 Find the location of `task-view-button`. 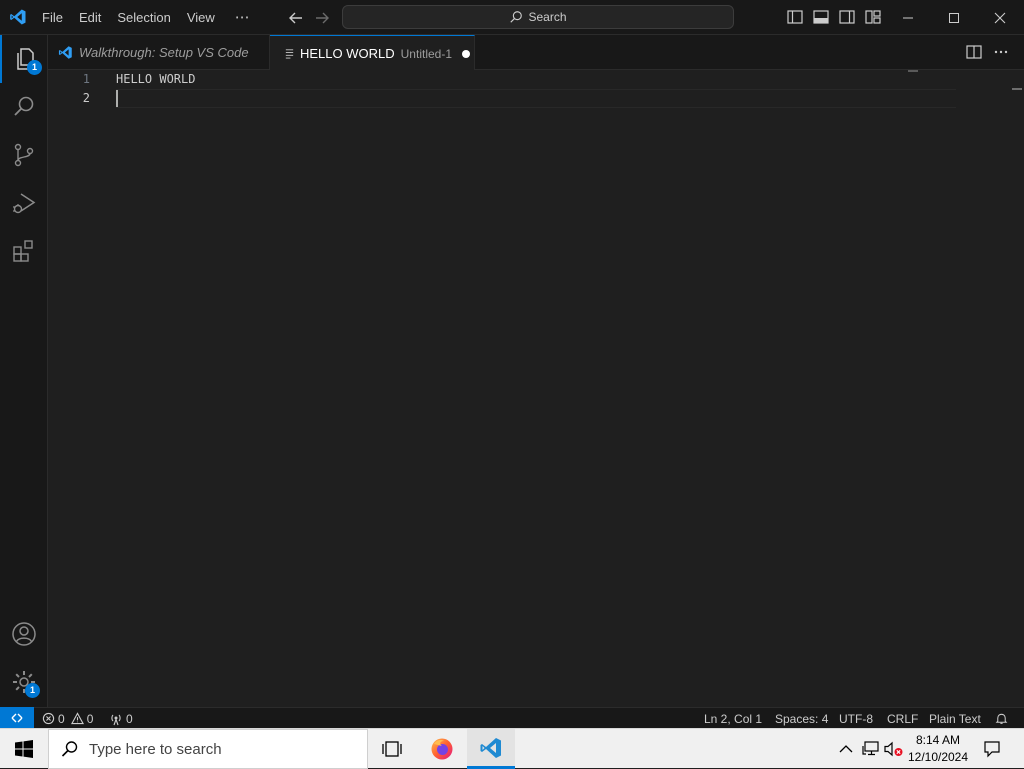

task-view-button is located at coordinates (392, 749).